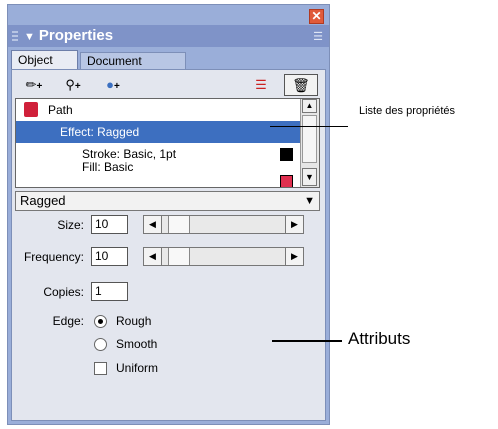 Image resolution: width=498 pixels, height=429 pixels. I want to click on path-icon, so click(31, 109).